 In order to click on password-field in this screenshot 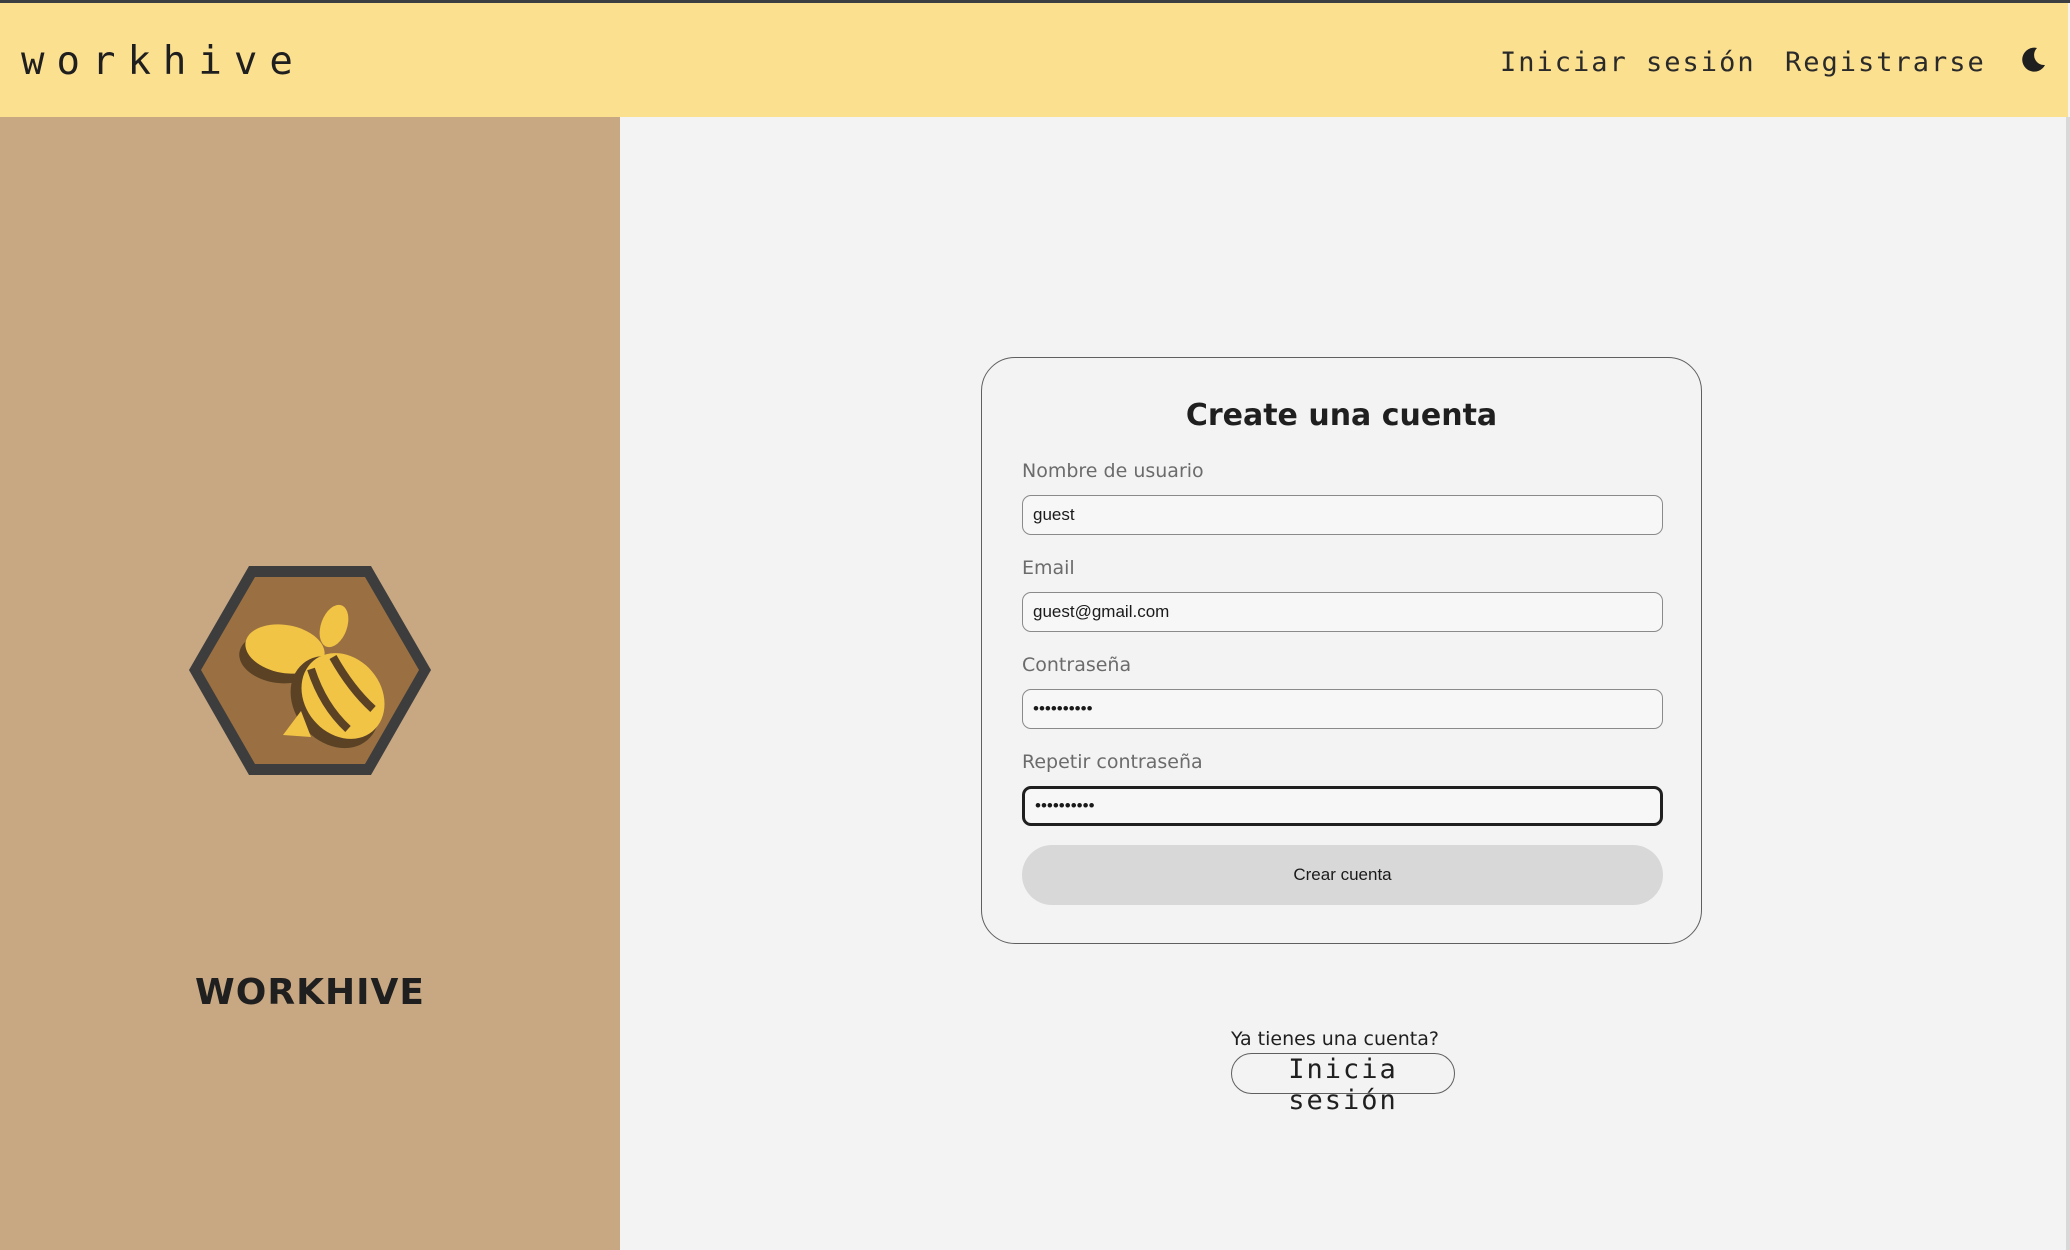, I will do `click(1342, 709)`.